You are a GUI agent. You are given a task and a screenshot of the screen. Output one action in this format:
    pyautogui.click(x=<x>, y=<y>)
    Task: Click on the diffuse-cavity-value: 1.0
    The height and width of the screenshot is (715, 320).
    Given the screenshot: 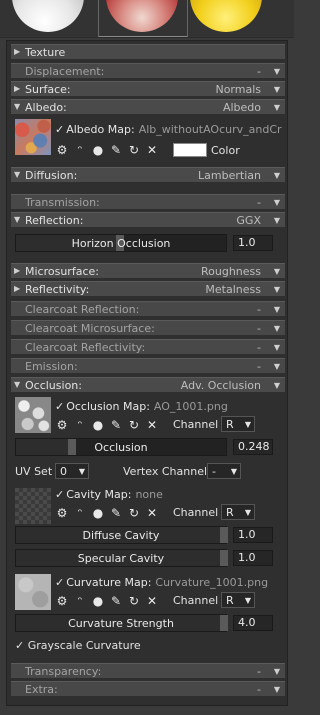 What is the action you would take?
    pyautogui.click(x=253, y=535)
    